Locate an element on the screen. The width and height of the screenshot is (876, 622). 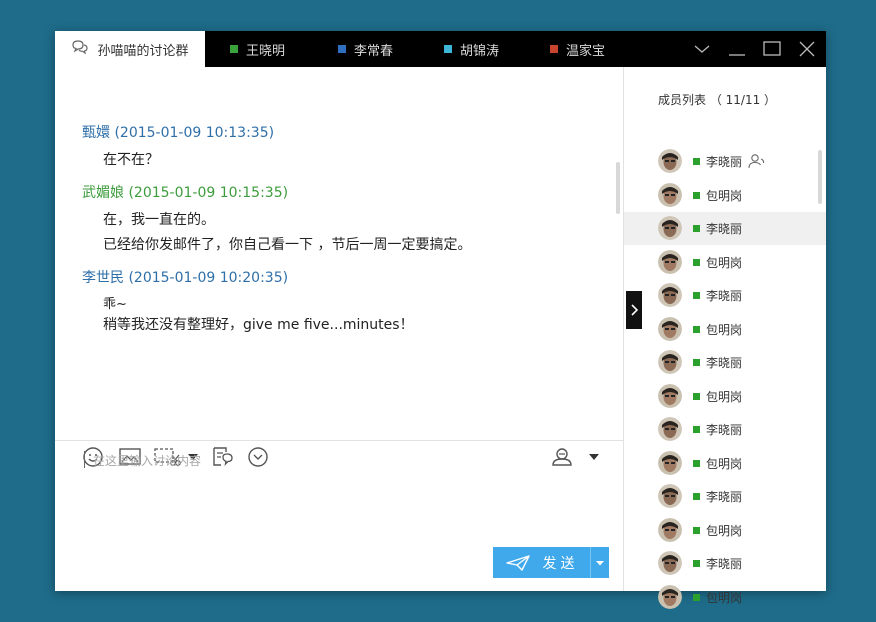
admin-user-icon is located at coordinates (757, 163).